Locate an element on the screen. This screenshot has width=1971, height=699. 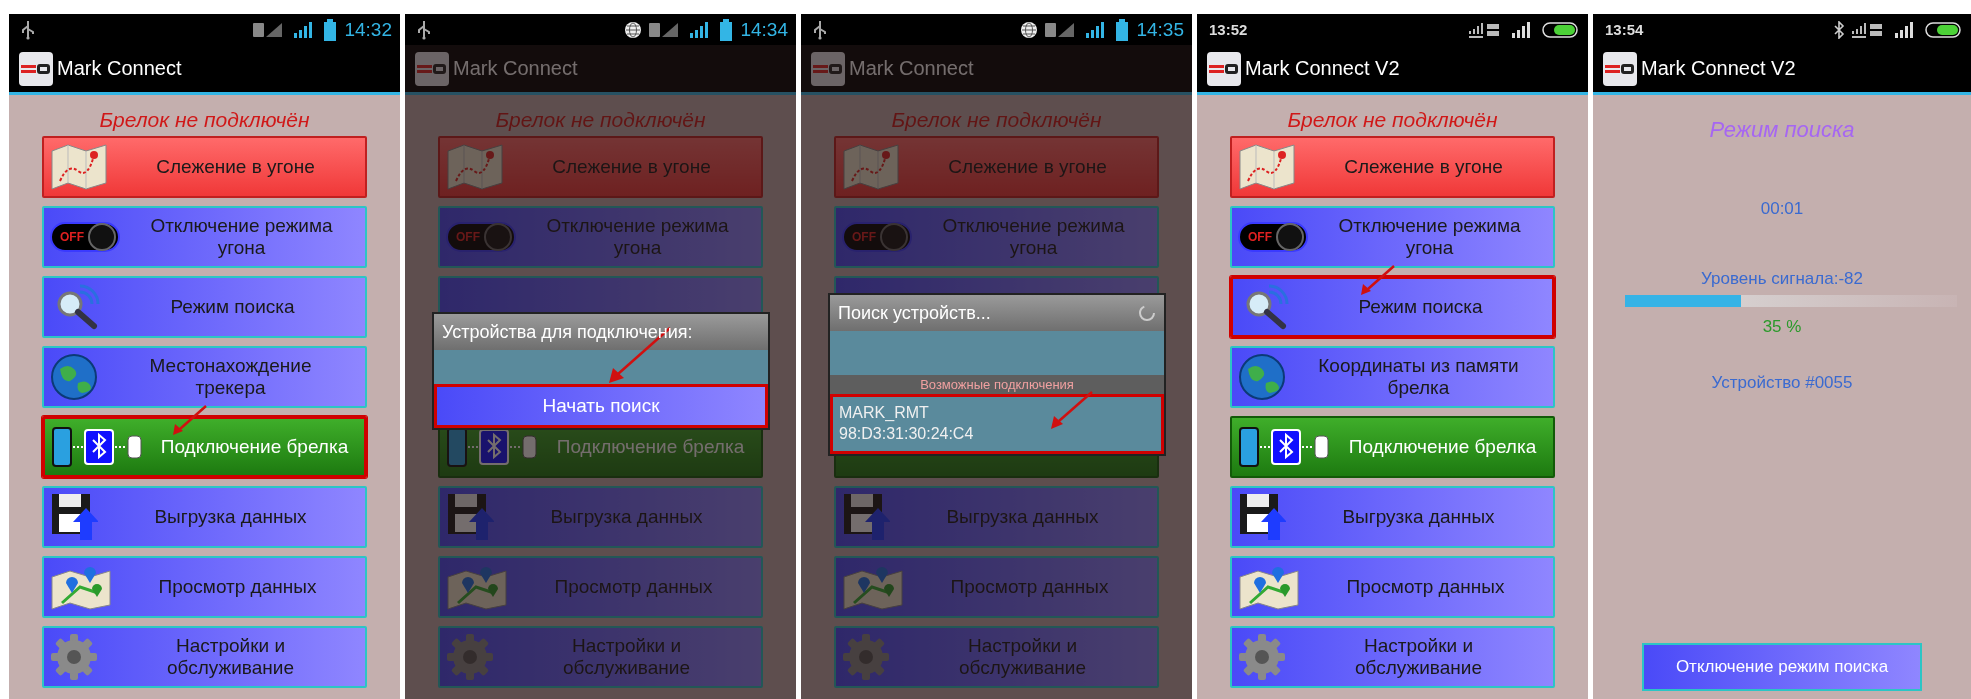
menu-button: Местонахождение трекера is located at coordinates (204, 377).